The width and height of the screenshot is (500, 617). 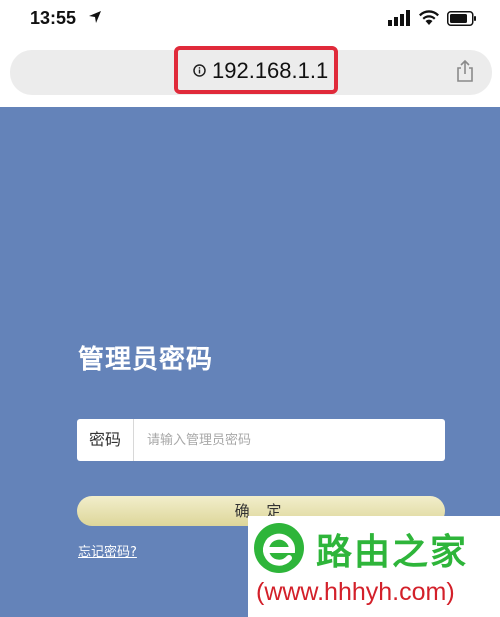 I want to click on forgot-password-link: 忘记密码?, so click(x=107, y=550).